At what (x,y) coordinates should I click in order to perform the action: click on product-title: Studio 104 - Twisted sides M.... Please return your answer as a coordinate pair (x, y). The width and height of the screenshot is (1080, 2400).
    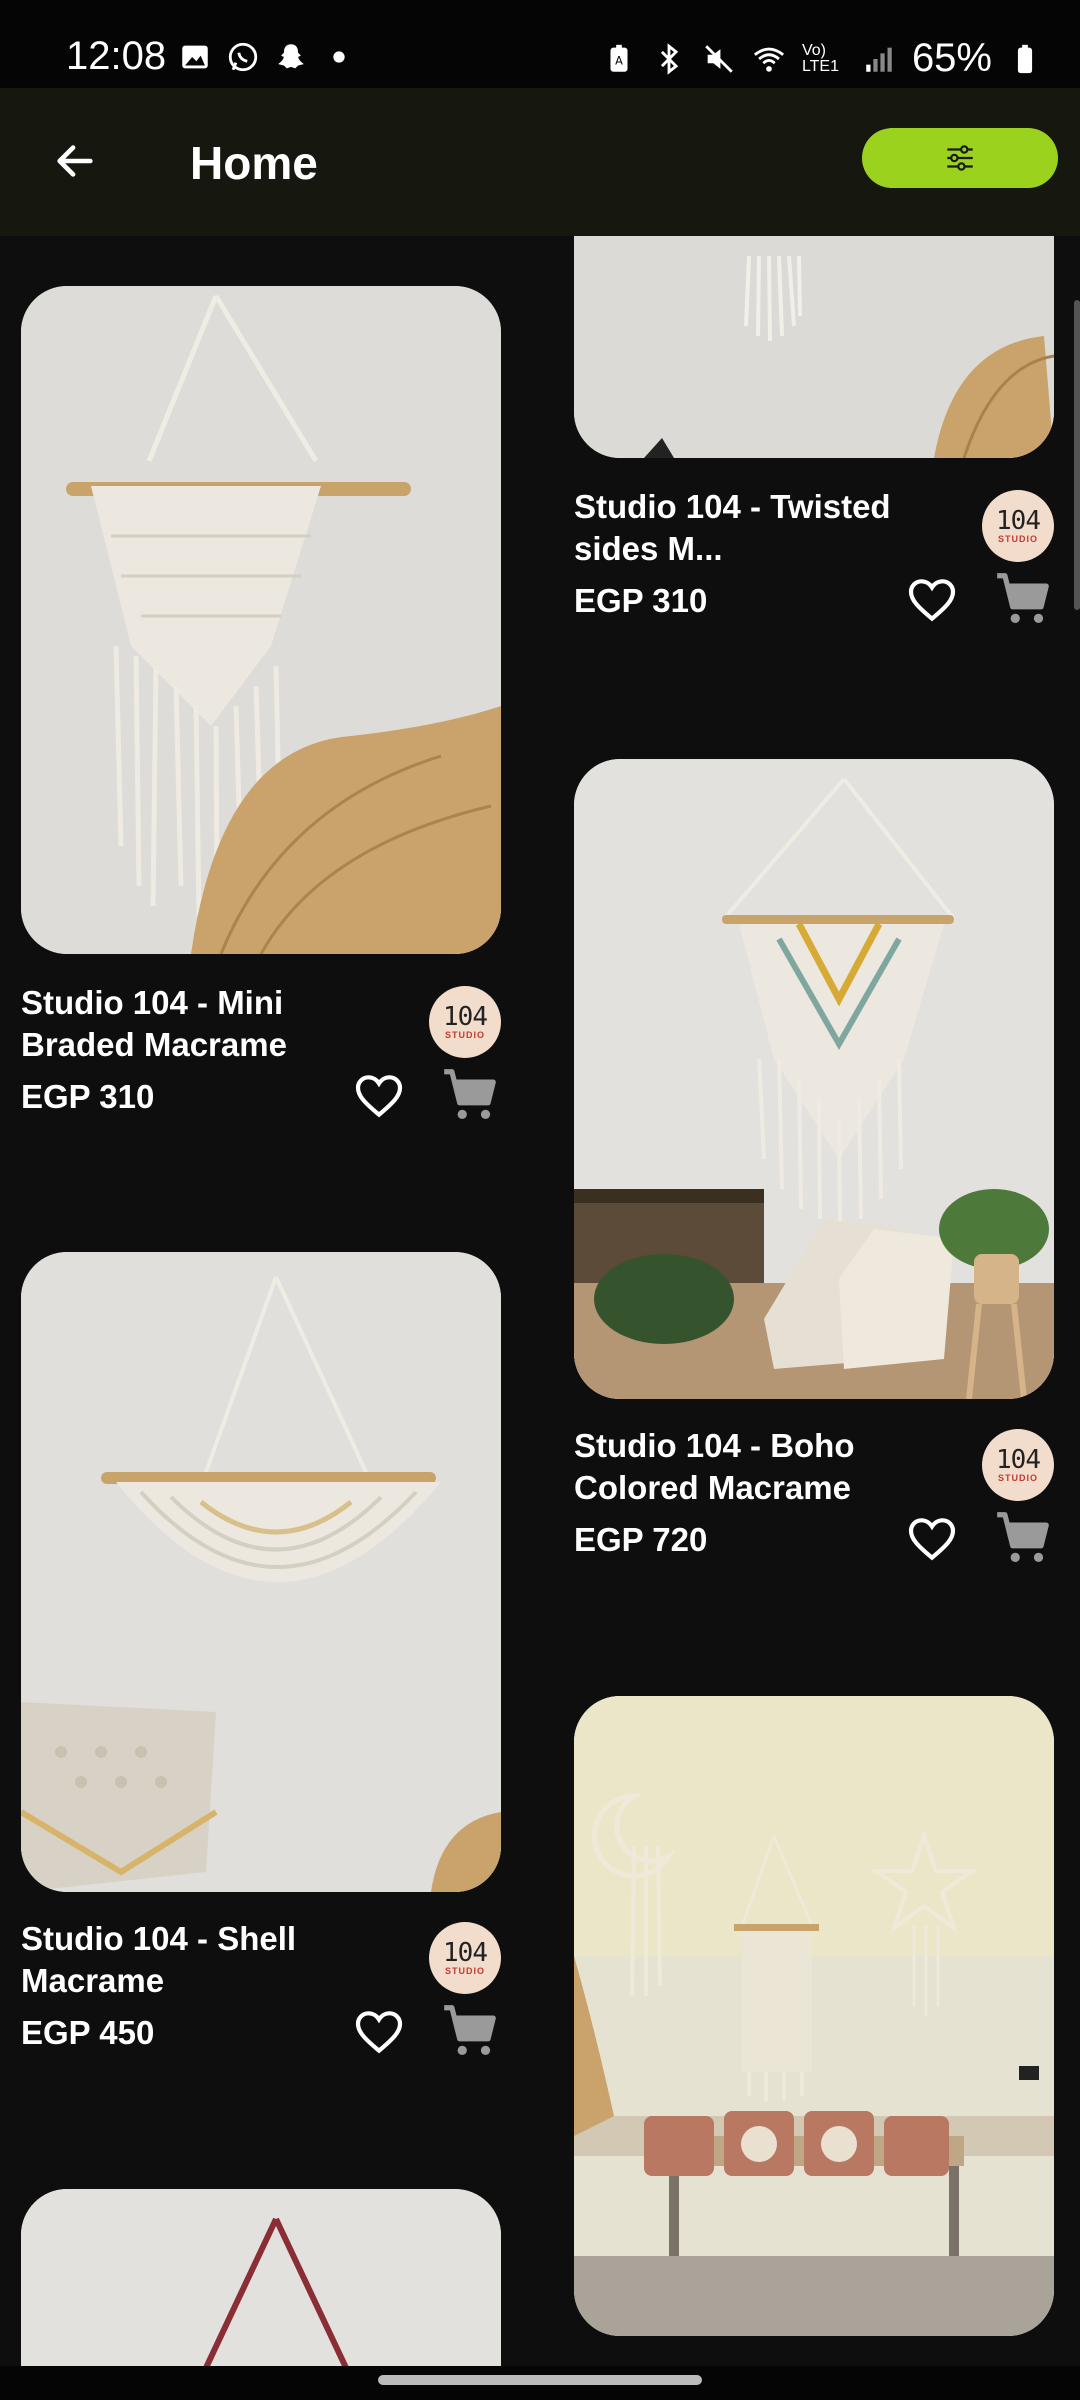
    Looking at the image, I should click on (764, 528).